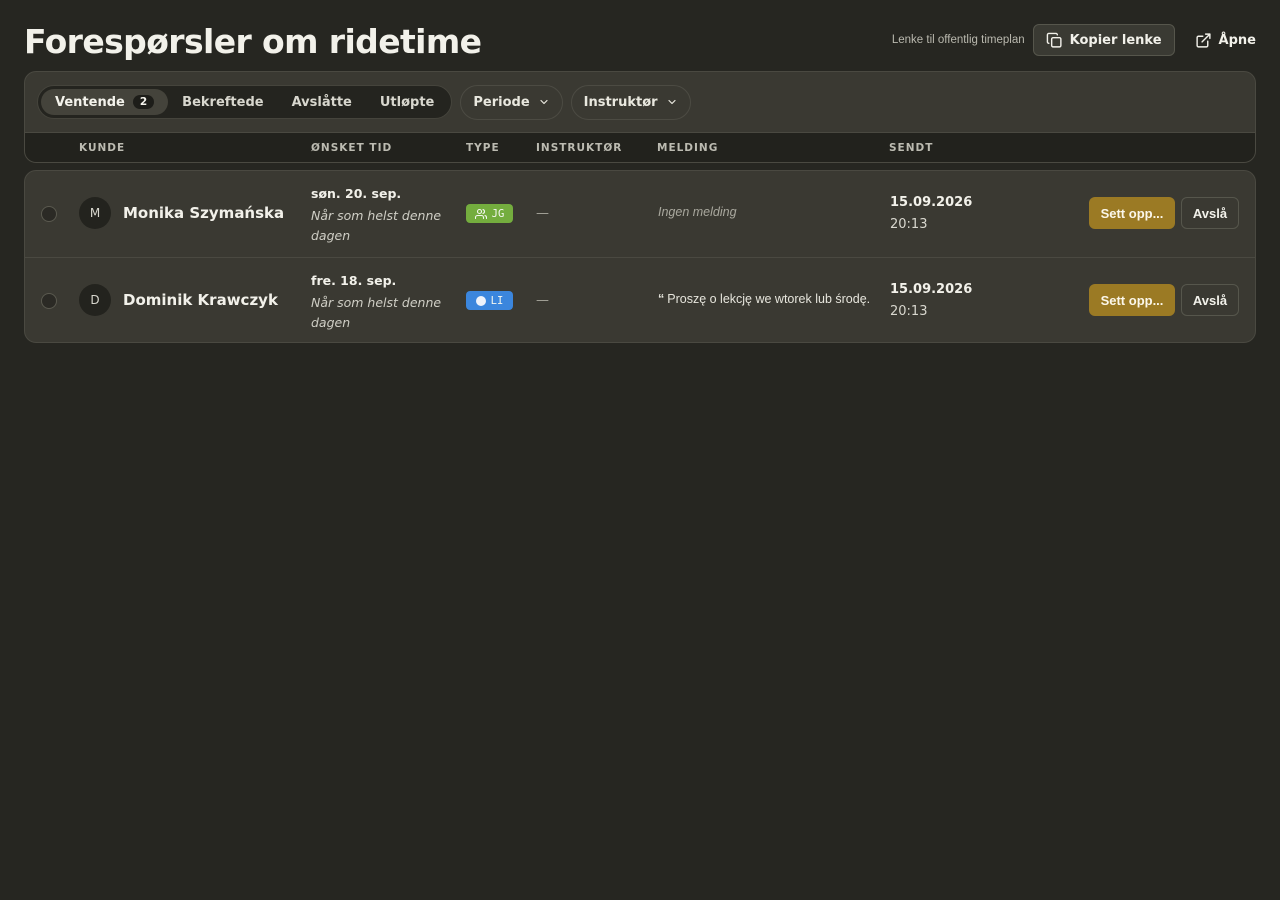  What do you see at coordinates (200, 300) in the screenshot?
I see `customer-name: Dominik Krawczyk` at bounding box center [200, 300].